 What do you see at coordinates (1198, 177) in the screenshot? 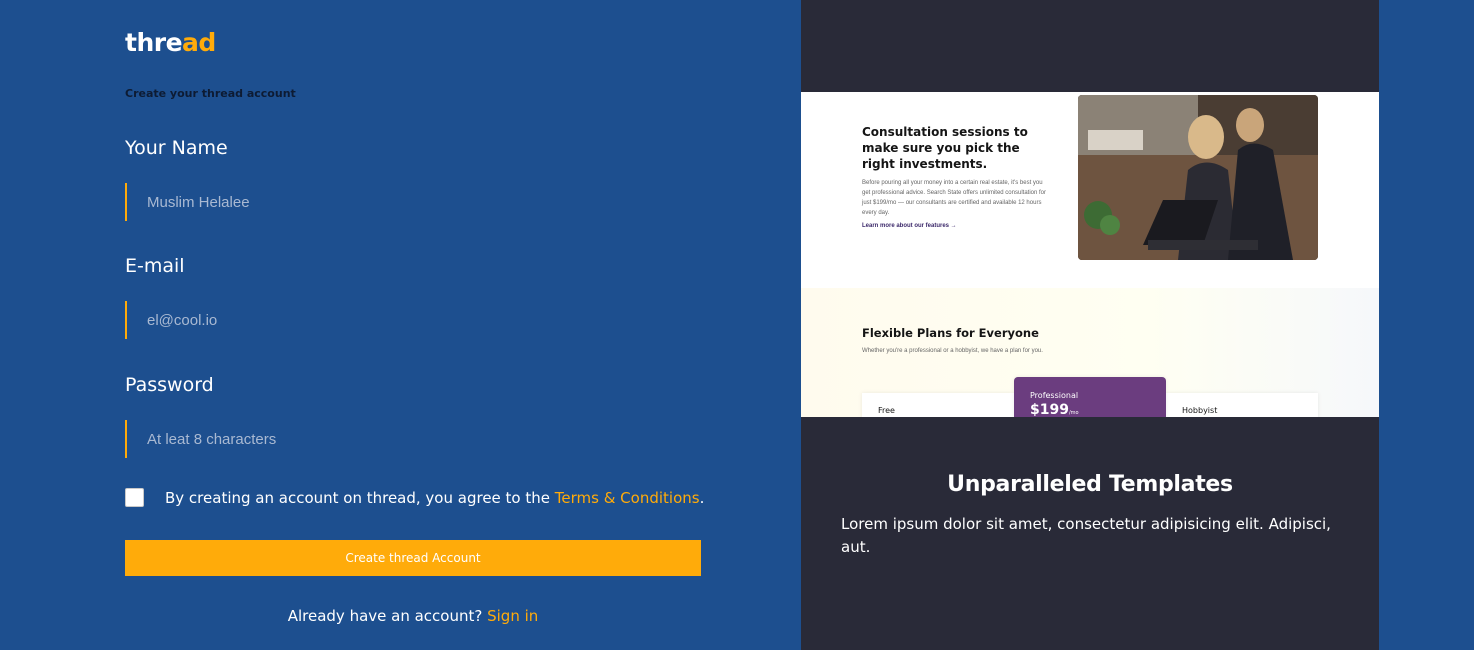
I see `consultation-photo` at bounding box center [1198, 177].